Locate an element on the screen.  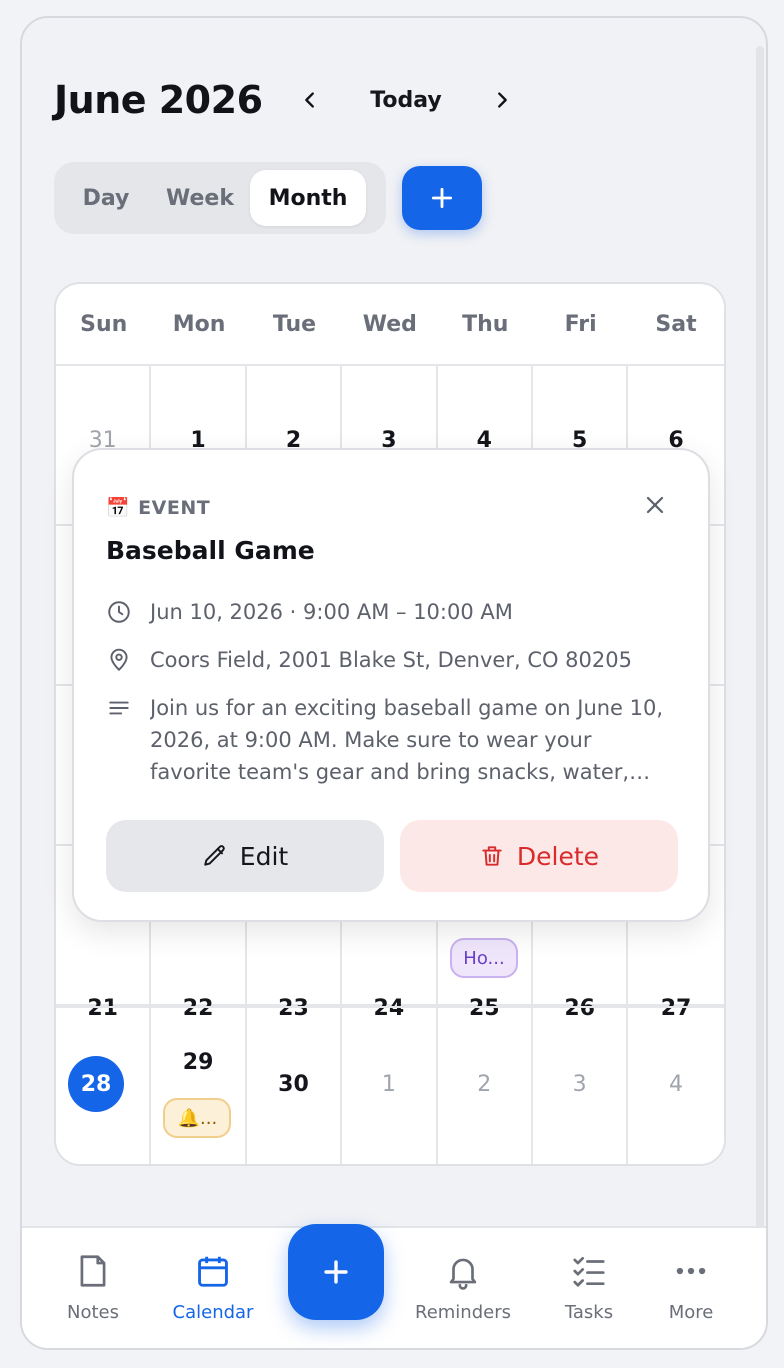
add-event-button is located at coordinates (442, 198).